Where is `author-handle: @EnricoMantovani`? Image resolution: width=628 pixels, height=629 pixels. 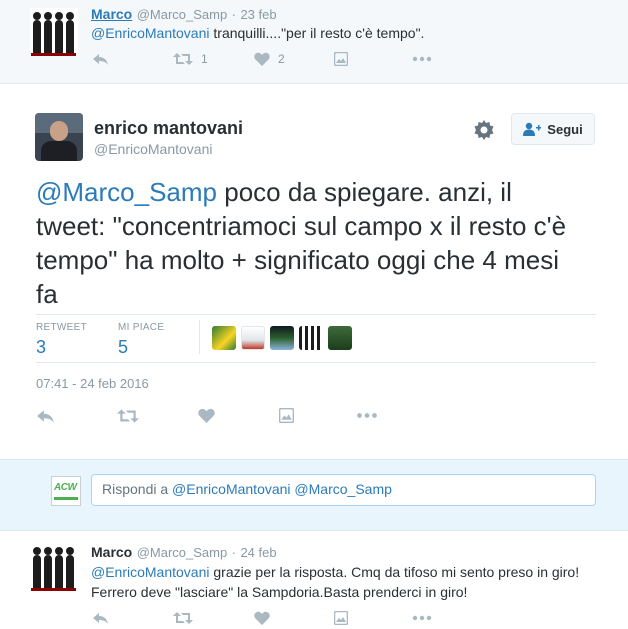
author-handle: @EnricoMantovani is located at coordinates (153, 149).